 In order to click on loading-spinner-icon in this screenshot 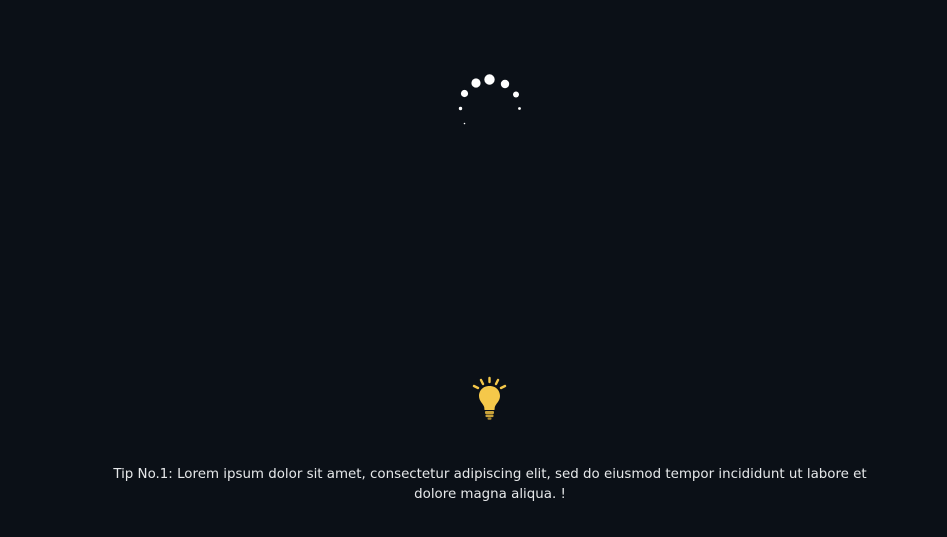, I will do `click(489, 99)`.